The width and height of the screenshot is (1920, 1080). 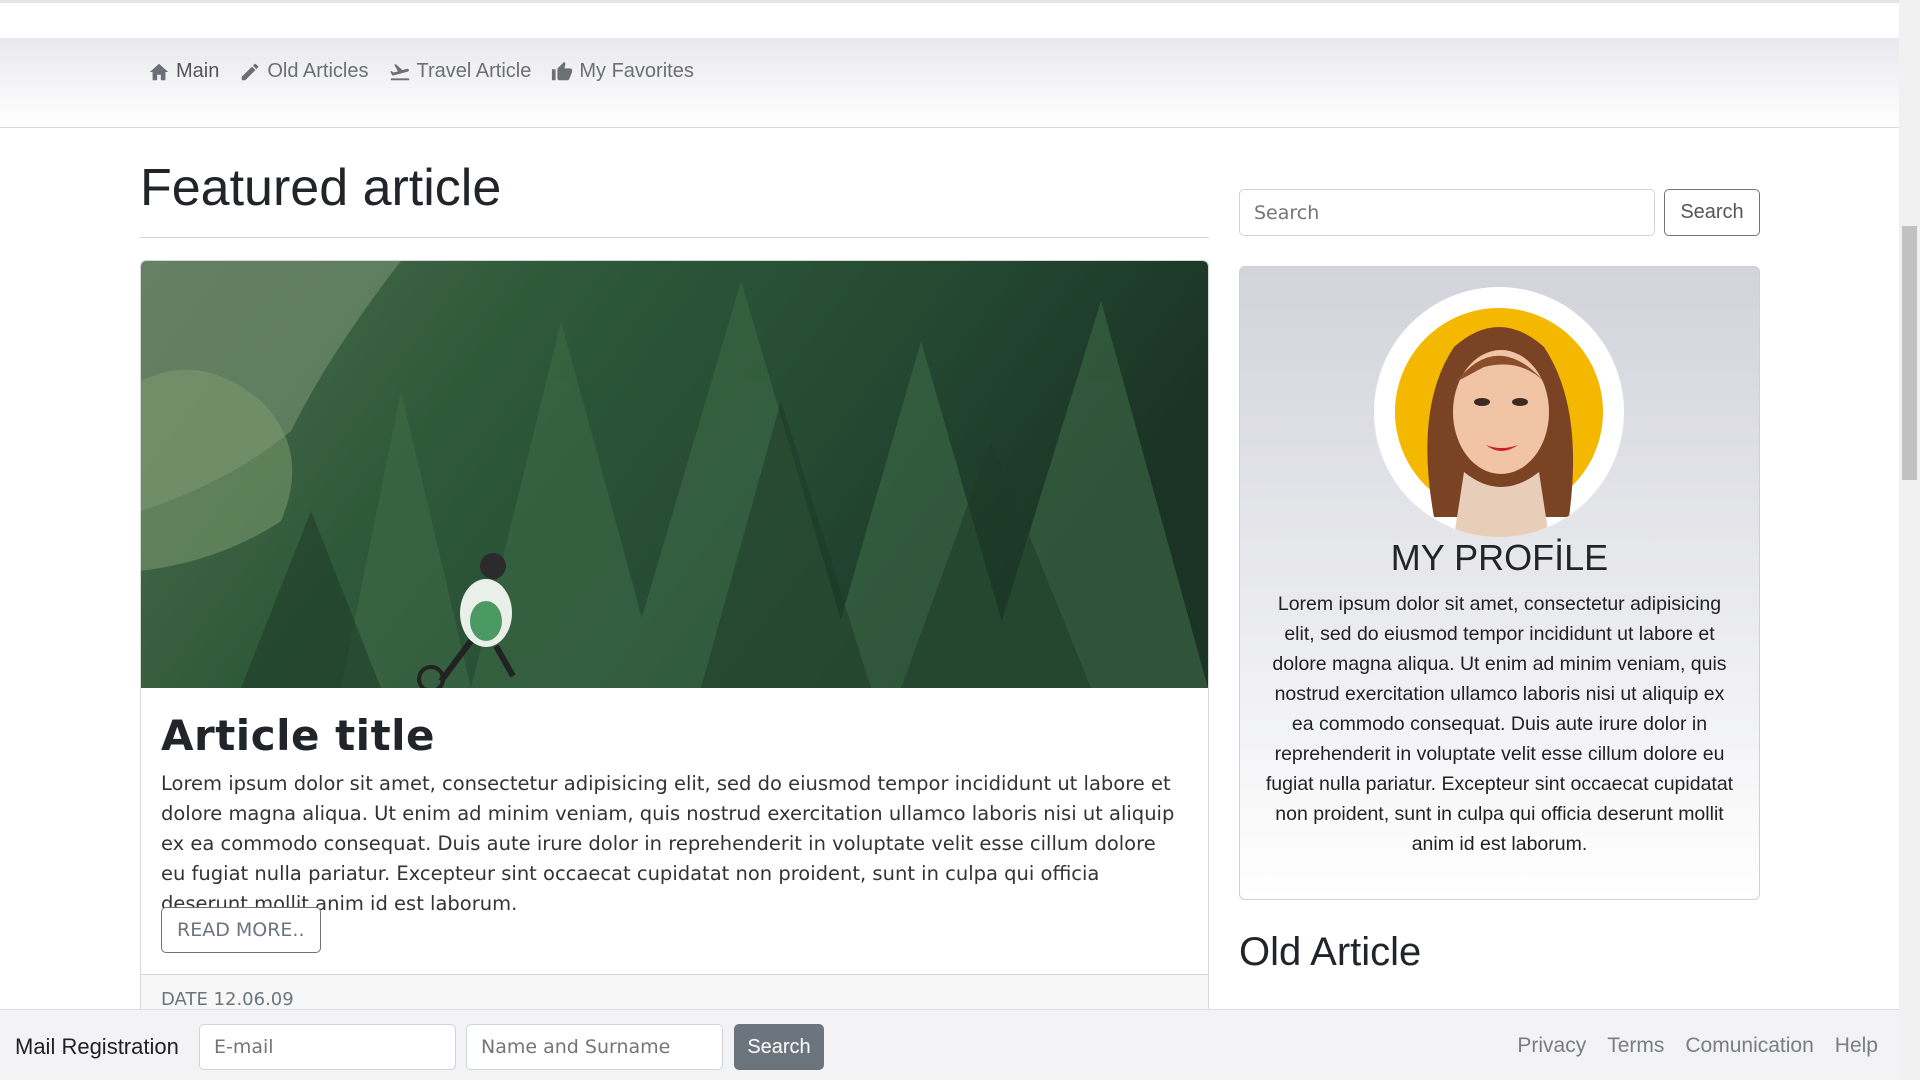 I want to click on scrollbar-track, so click(x=1909, y=540).